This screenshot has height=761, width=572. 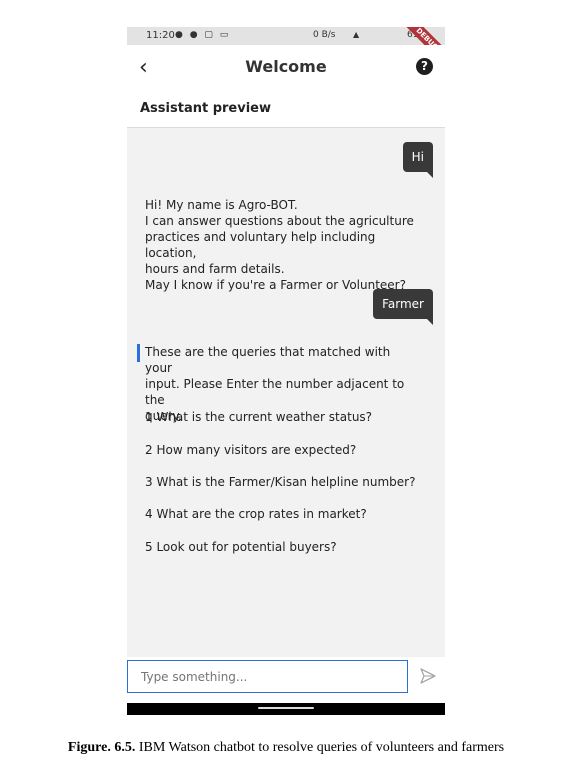 What do you see at coordinates (241, 547) in the screenshot?
I see `query-option: 5 Look out for potential buyers?` at bounding box center [241, 547].